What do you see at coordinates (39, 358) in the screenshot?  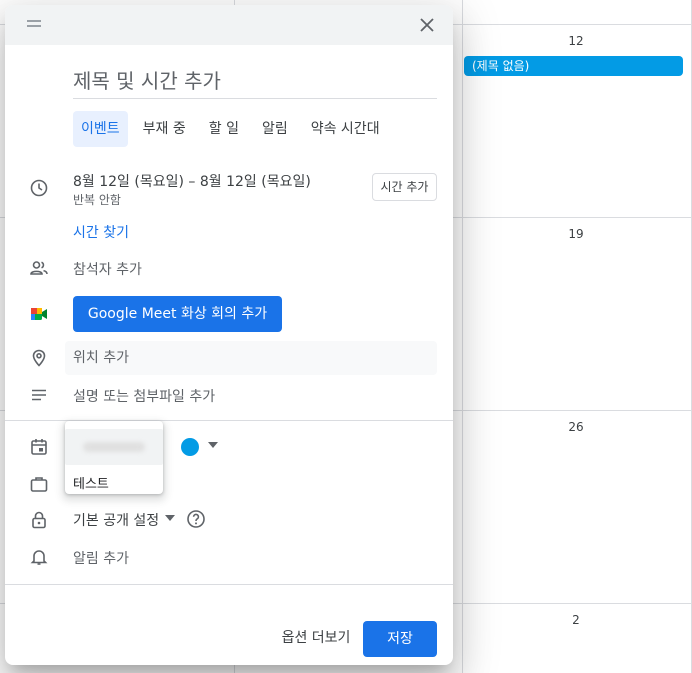 I see `location-pin-icon` at bounding box center [39, 358].